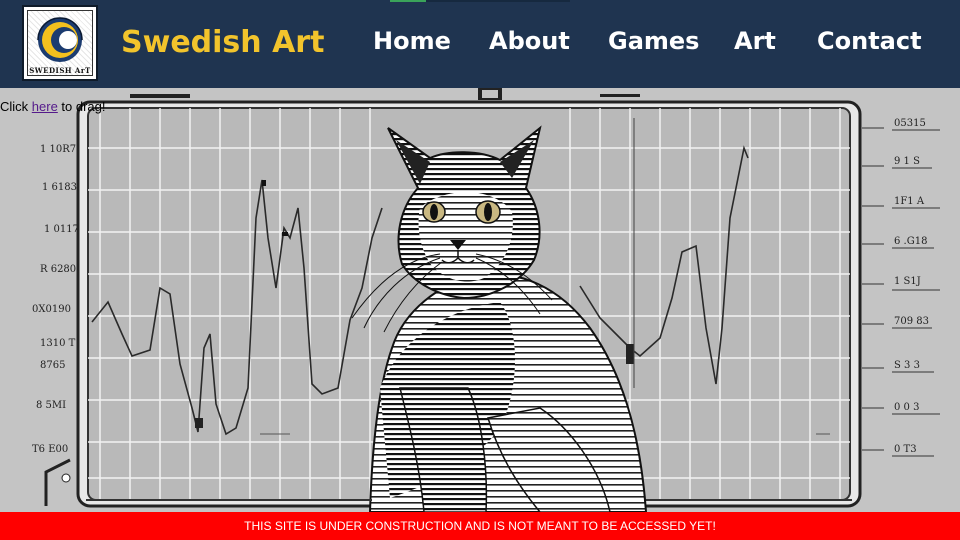 This screenshot has width=960, height=540. What do you see at coordinates (58, 149) in the screenshot?
I see `scale-label: 1 10R7` at bounding box center [58, 149].